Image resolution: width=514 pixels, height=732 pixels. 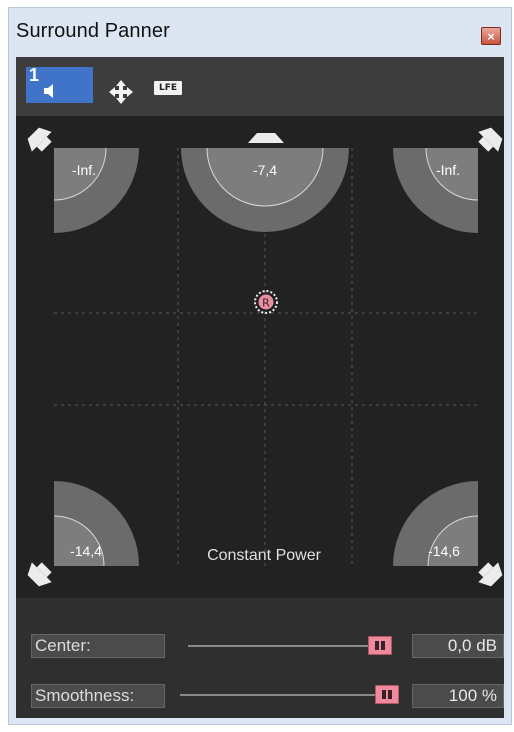 What do you see at coordinates (93, 31) in the screenshot?
I see `window-title: Surround Panner` at bounding box center [93, 31].